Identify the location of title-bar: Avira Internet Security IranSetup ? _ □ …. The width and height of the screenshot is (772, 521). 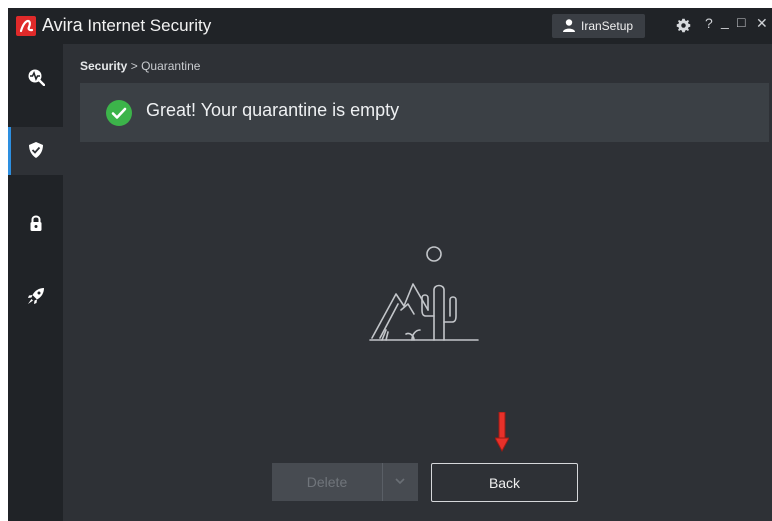
(390, 26).